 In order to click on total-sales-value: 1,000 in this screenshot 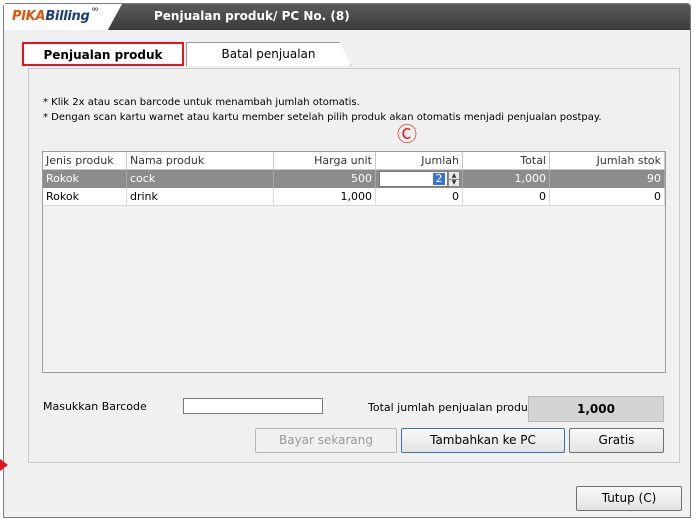, I will do `click(596, 409)`.